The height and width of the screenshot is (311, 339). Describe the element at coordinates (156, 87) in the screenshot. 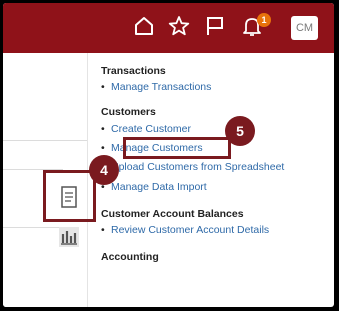

I see `manage-transactions-link: Manage Transactions` at that location.